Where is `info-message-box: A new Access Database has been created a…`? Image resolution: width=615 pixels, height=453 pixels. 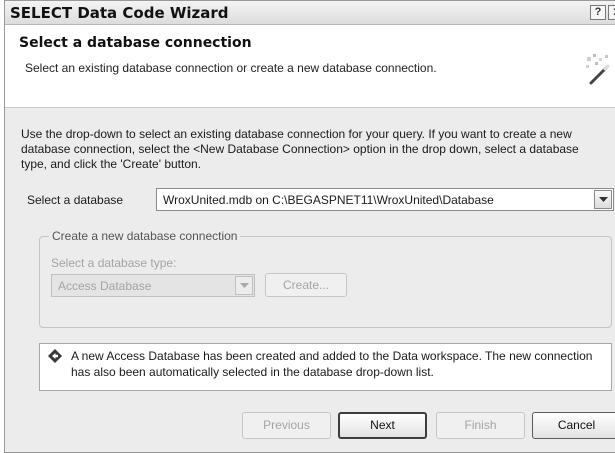 info-message-box: A new Access Database has been created a… is located at coordinates (325, 367).